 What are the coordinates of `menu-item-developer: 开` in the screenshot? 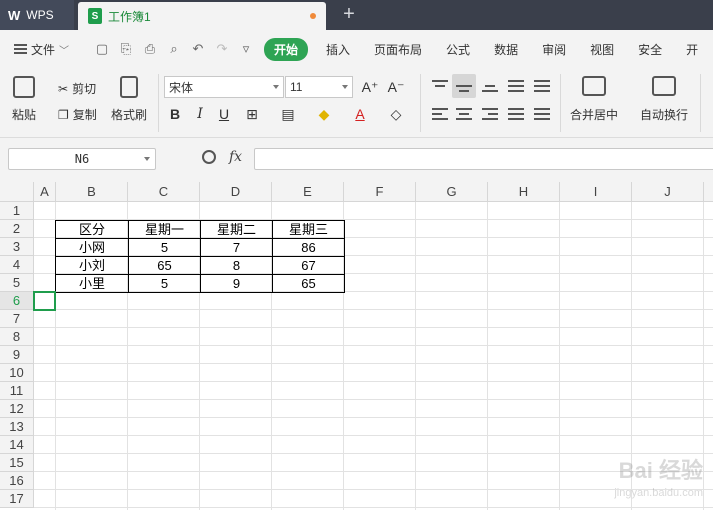 It's located at (692, 49).